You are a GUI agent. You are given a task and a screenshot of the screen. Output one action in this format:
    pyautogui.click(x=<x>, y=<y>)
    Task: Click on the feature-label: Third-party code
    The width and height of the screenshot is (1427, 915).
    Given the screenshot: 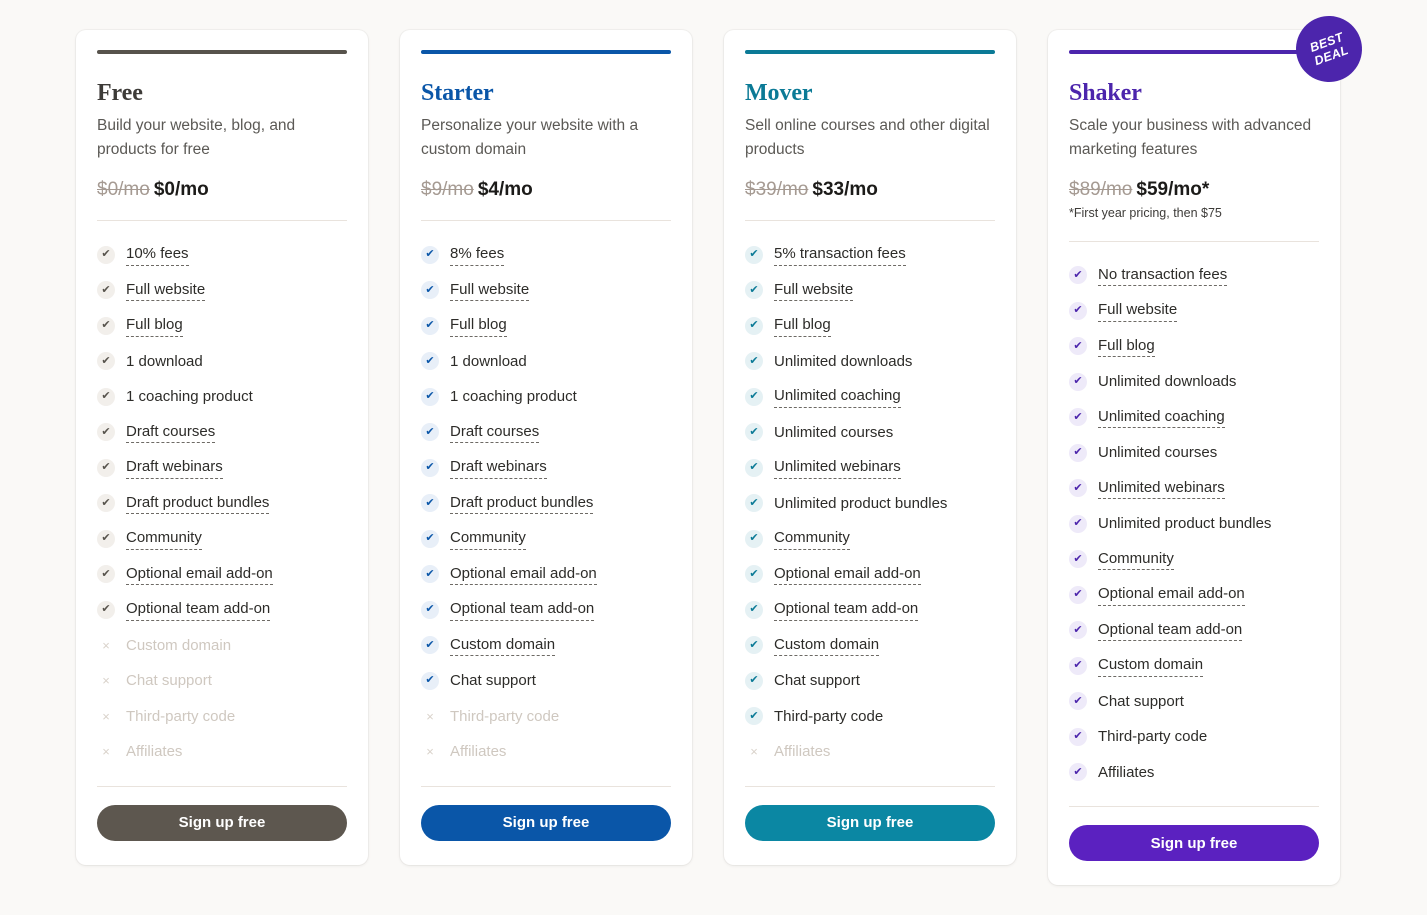 What is the action you would take?
    pyautogui.click(x=181, y=716)
    